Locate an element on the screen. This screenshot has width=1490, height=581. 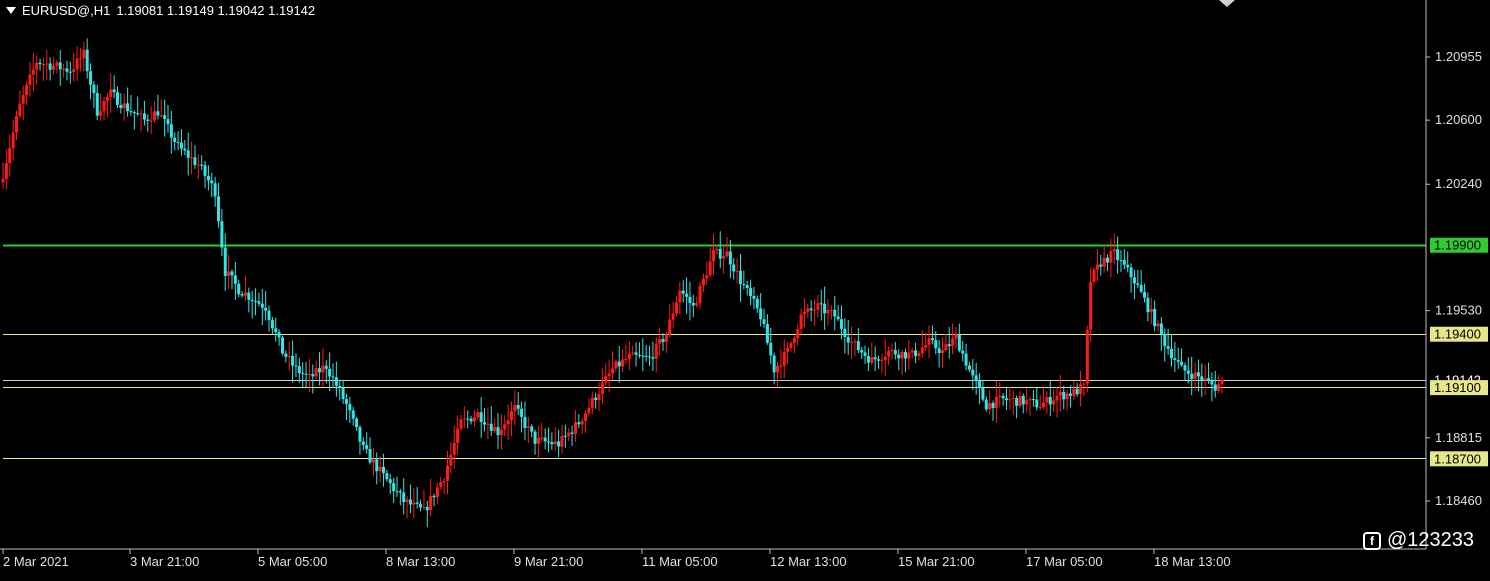
time-tick-label: 18 Mar 13:00 is located at coordinates (1192, 561).